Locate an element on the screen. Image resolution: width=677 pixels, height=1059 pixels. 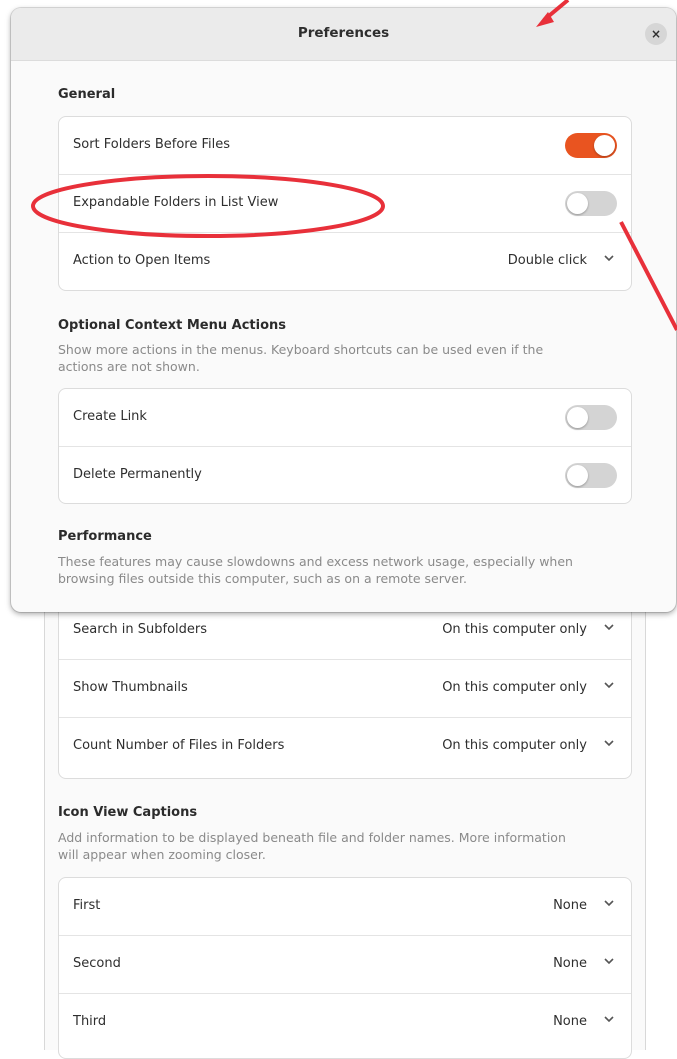
row-label: First is located at coordinates (87, 905).